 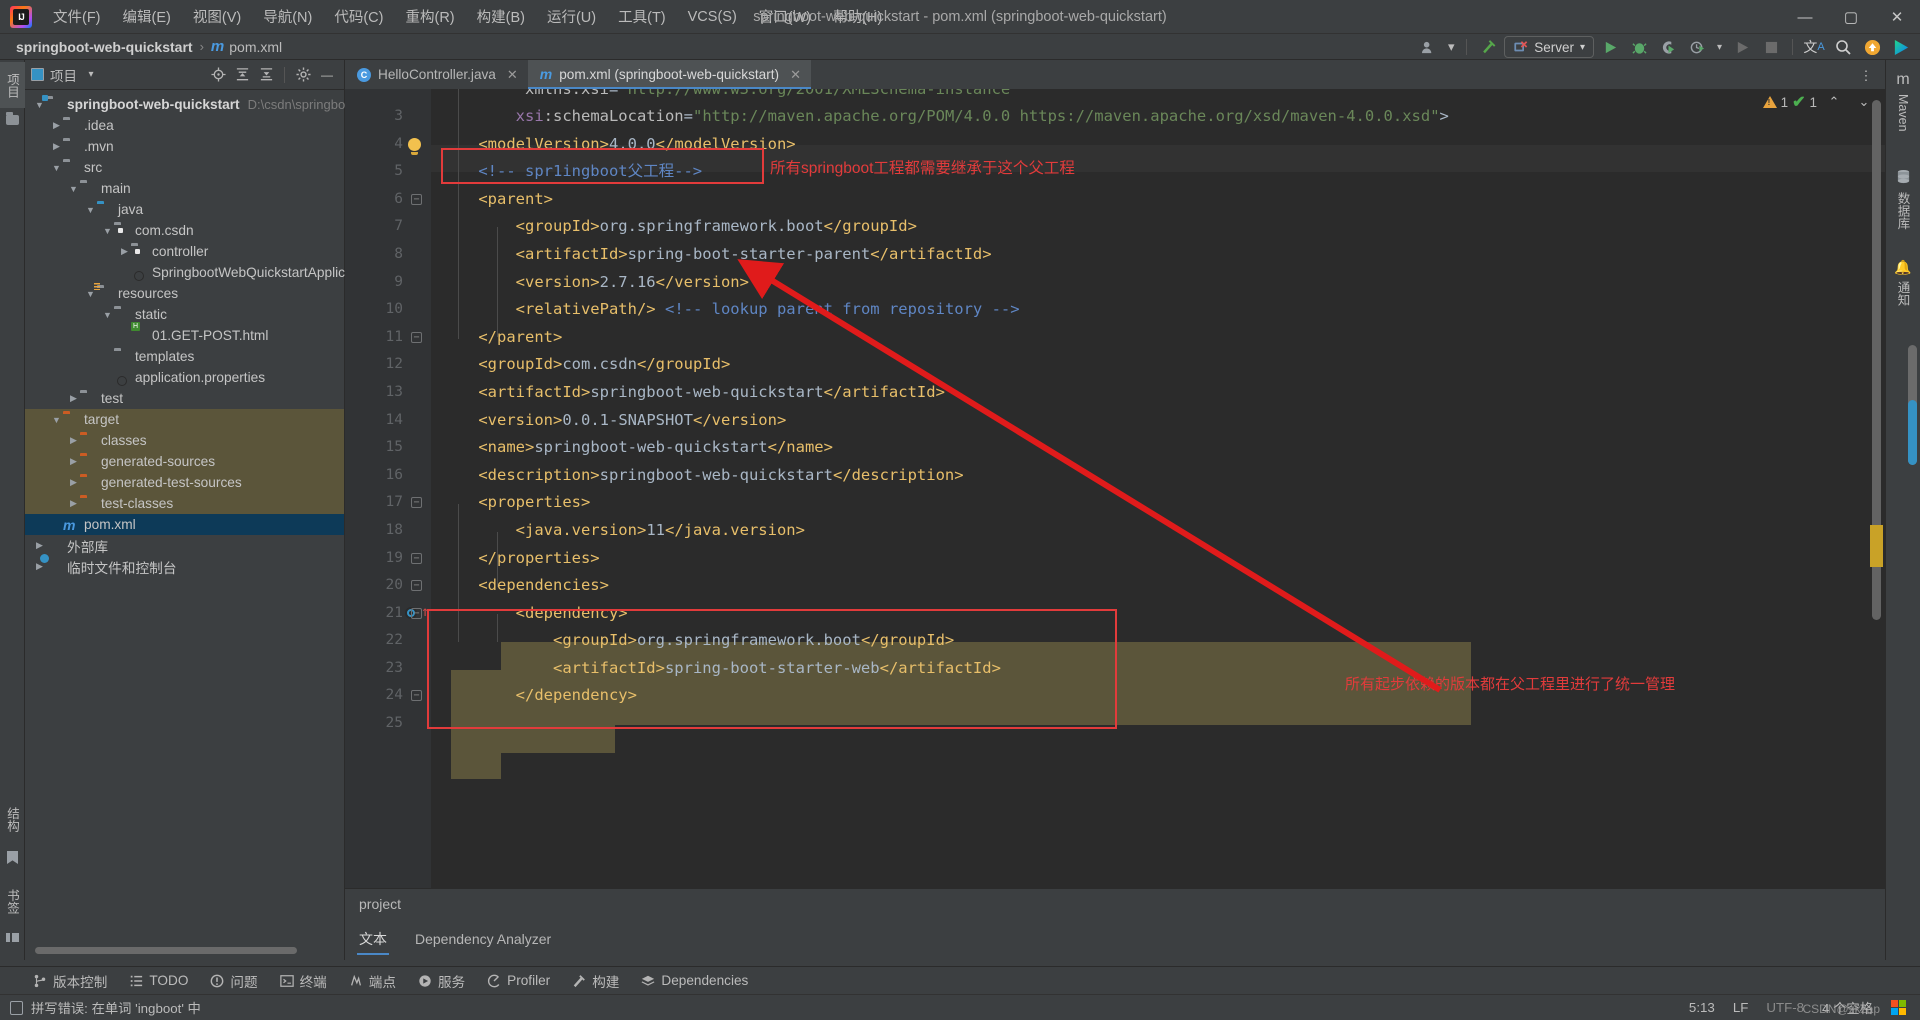 I want to click on code-line: 21 ↑ <dependency>, so click(x=1115, y=614).